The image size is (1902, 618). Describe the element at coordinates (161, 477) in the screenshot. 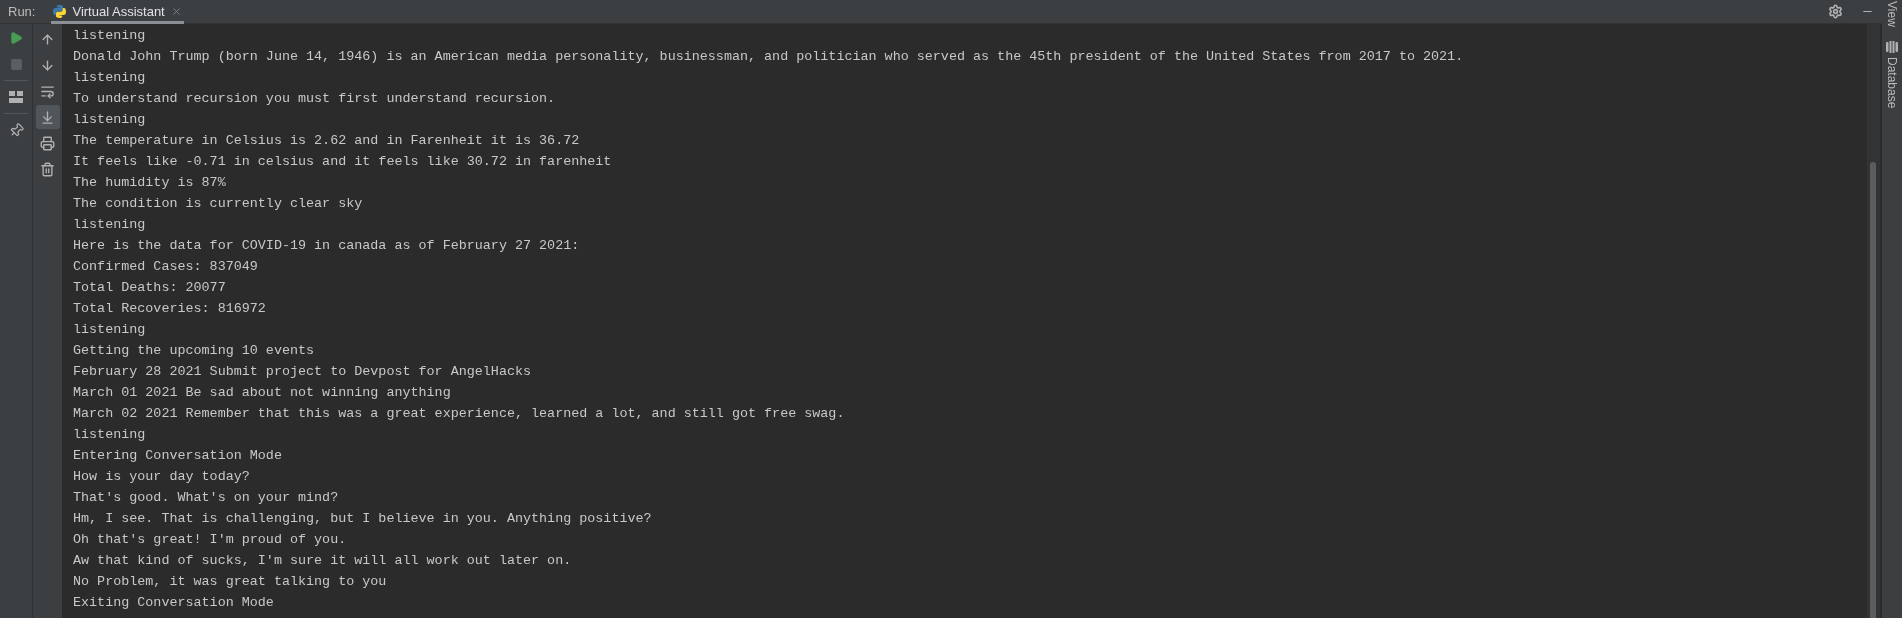

I see `console-line: How is your day today?` at that location.